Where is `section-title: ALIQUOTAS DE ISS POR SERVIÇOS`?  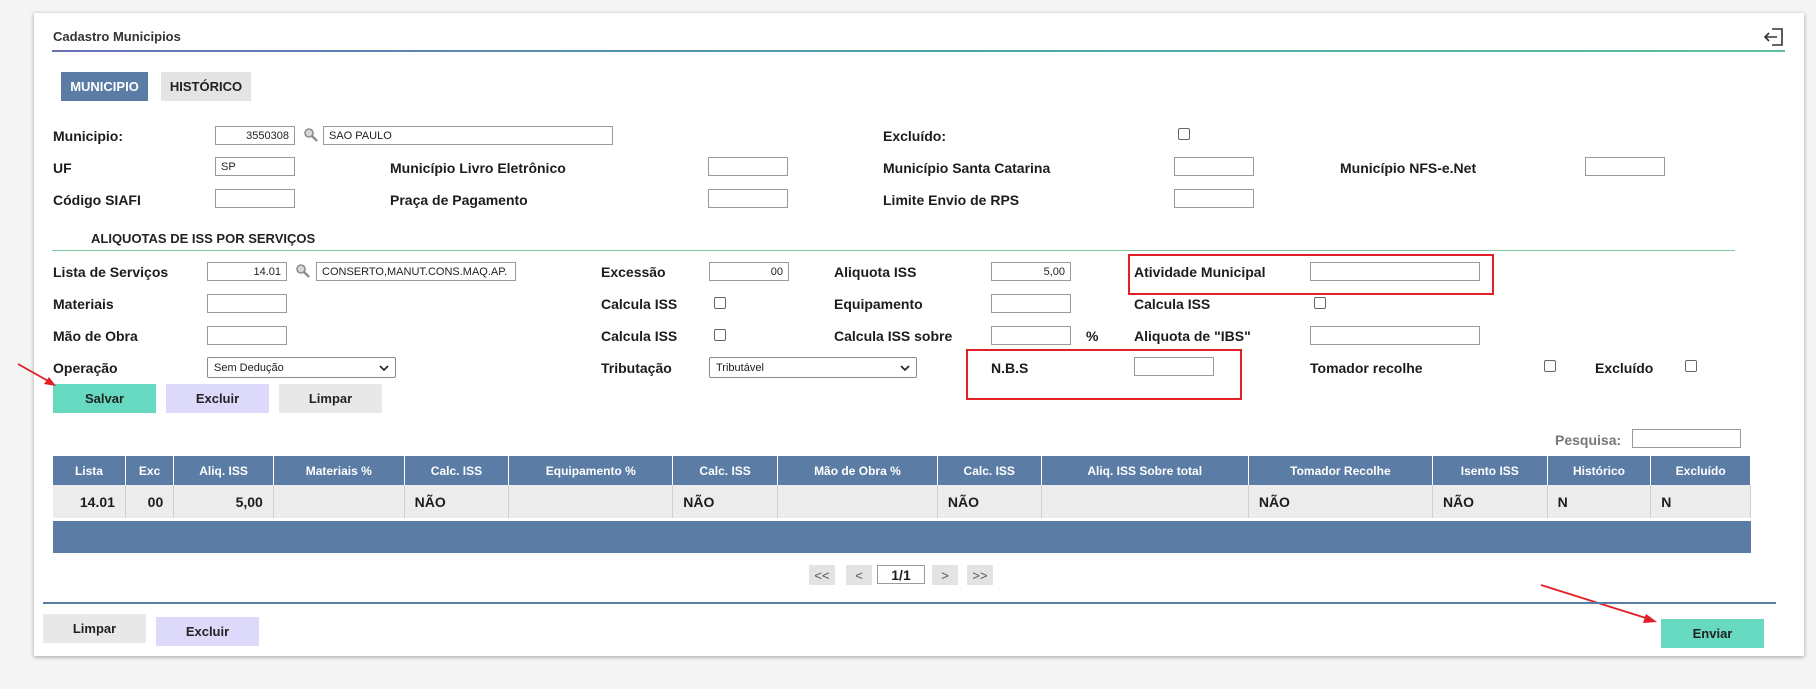
section-title: ALIQUOTAS DE ISS POR SERVIÇOS is located at coordinates (203, 238).